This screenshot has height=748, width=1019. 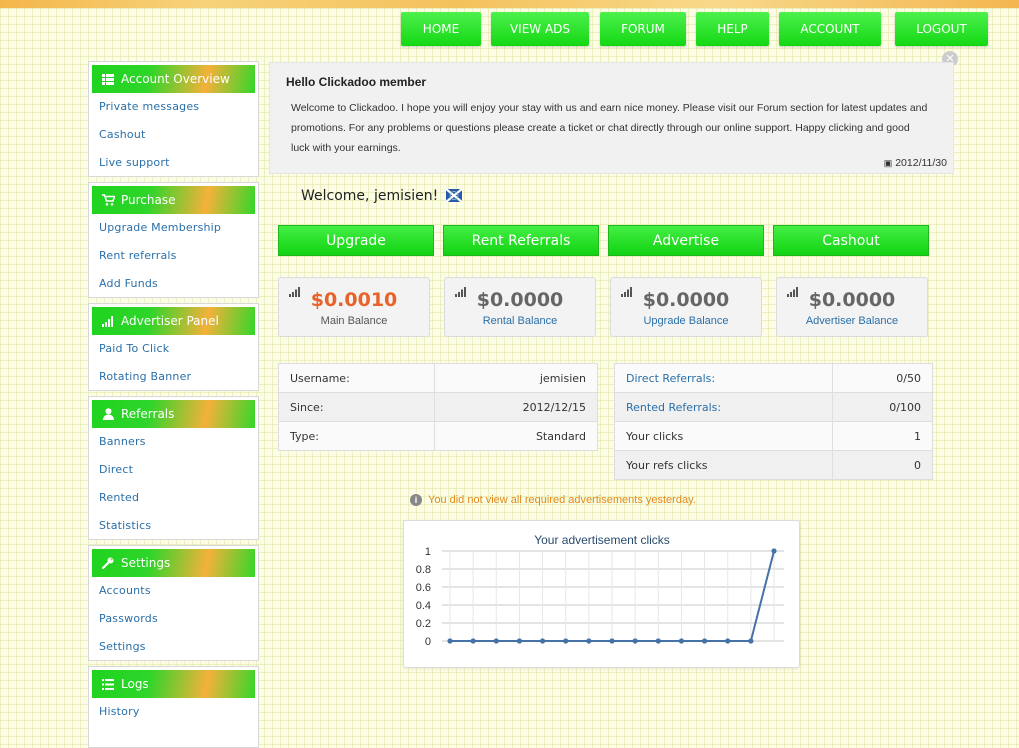 What do you see at coordinates (173, 684) in the screenshot?
I see `sidebar-header-logs: Logs` at bounding box center [173, 684].